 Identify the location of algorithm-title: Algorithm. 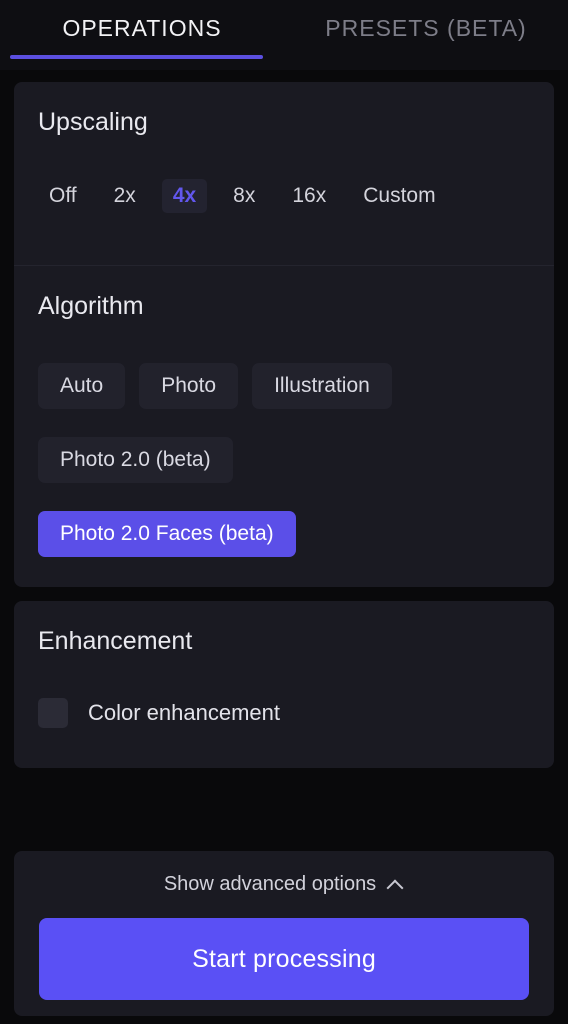
(91, 306).